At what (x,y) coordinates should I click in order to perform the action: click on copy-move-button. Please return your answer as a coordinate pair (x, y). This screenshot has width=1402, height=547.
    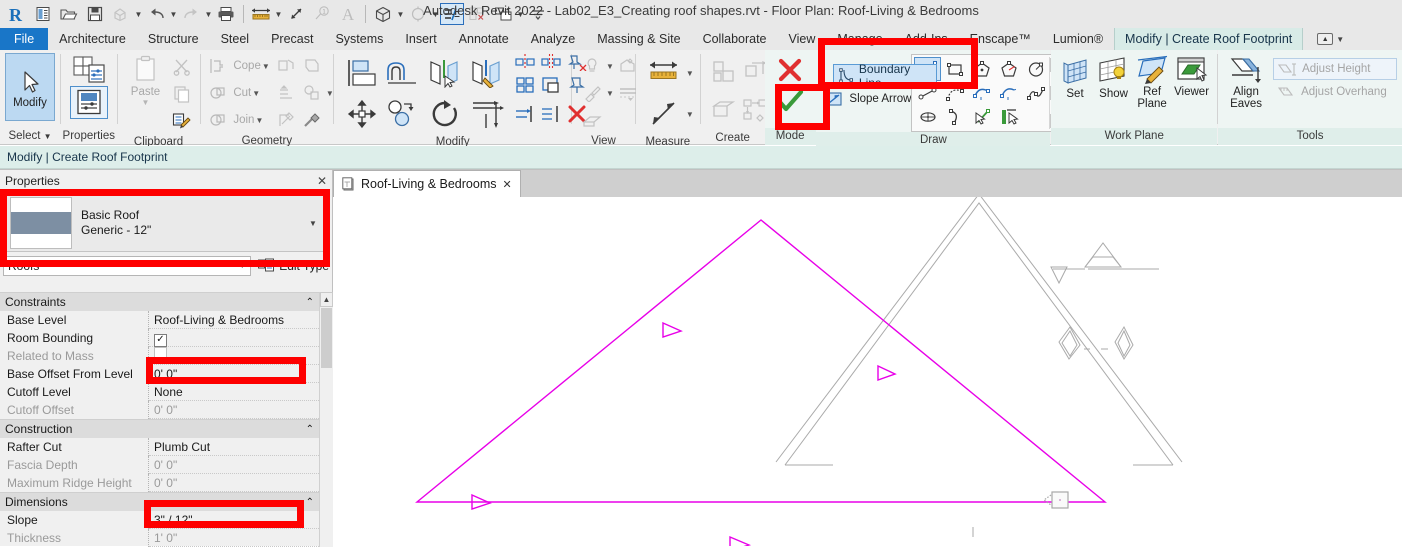
    Looking at the image, I should click on (403, 114).